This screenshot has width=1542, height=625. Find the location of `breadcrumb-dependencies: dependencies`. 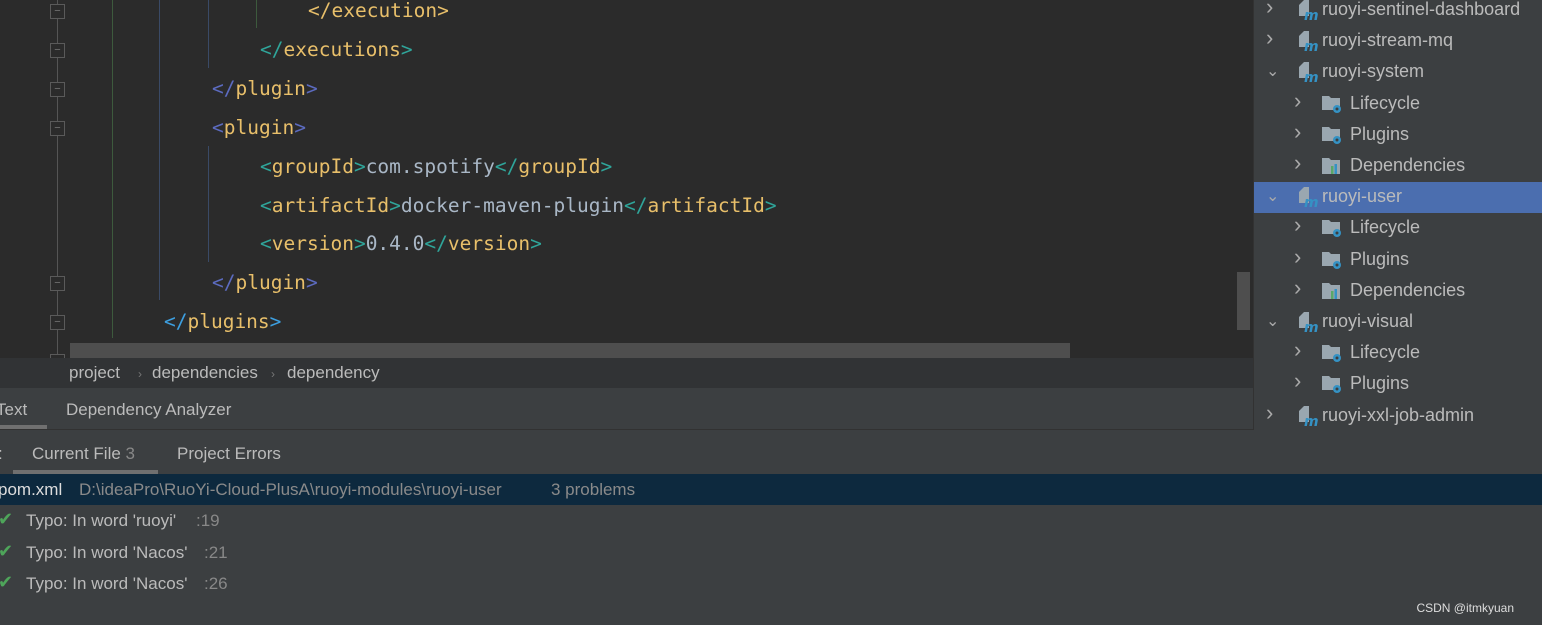

breadcrumb-dependencies: dependencies is located at coordinates (205, 373).